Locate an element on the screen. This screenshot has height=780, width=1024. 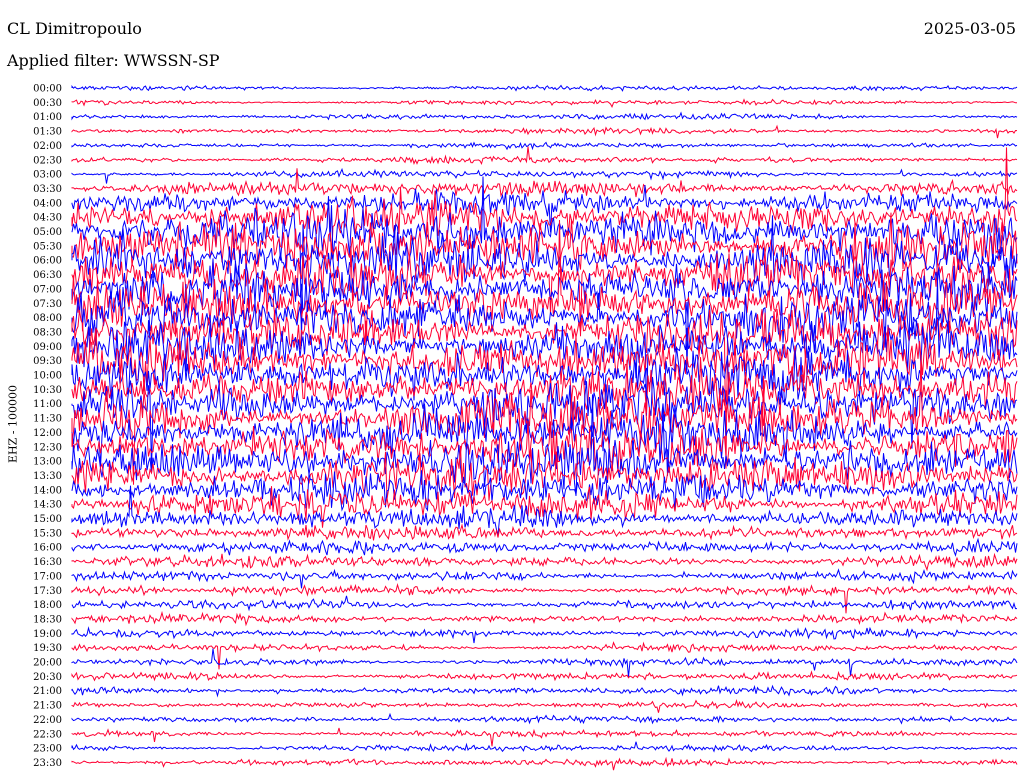
row-label-1500: 15:00 is located at coordinates (47, 519).